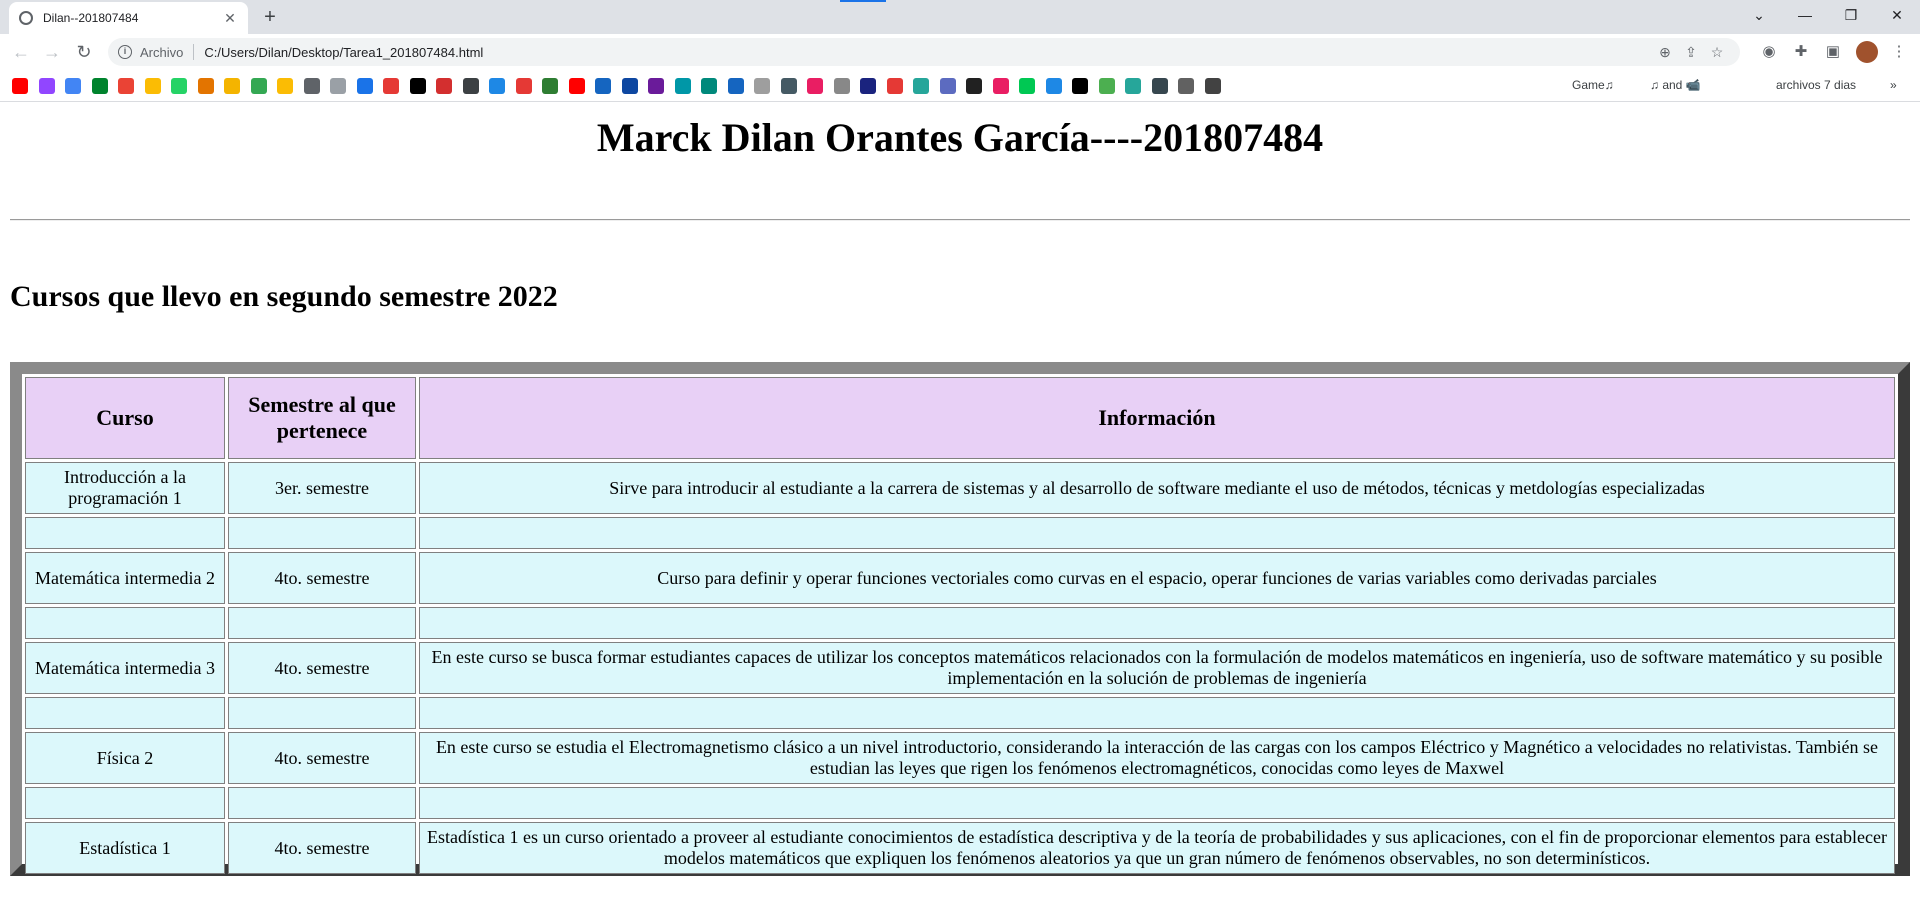  Describe the element at coordinates (1717, 52) in the screenshot. I see `bookmark-star-icon: ☆` at that location.